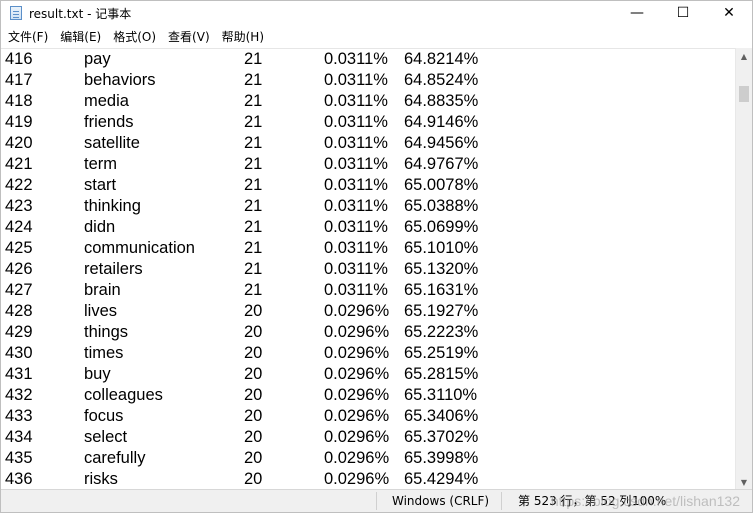  I want to click on line-cumulative: 65.3702%, so click(441, 437).